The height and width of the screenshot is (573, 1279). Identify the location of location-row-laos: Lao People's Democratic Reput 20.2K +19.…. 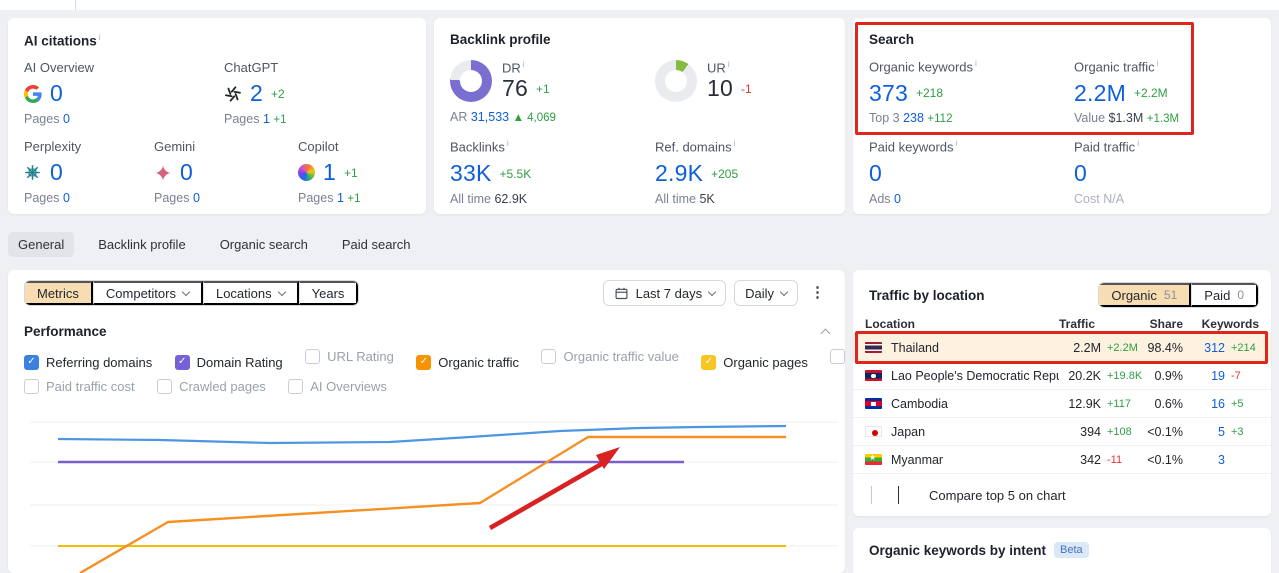
(1062, 376).